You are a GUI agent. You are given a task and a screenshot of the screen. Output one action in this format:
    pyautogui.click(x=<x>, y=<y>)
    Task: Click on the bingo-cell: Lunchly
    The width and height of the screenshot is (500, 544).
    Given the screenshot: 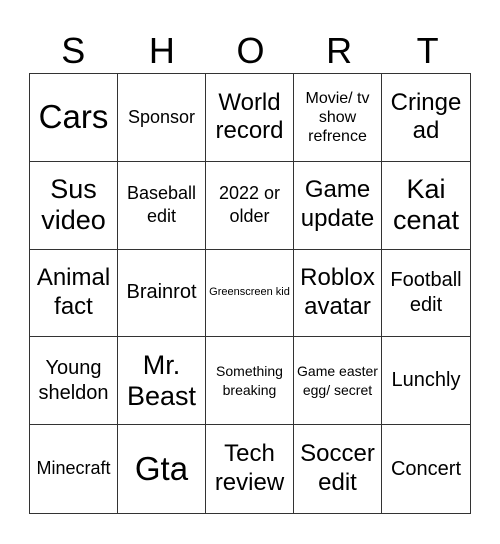 What is the action you would take?
    pyautogui.click(x=426, y=381)
    